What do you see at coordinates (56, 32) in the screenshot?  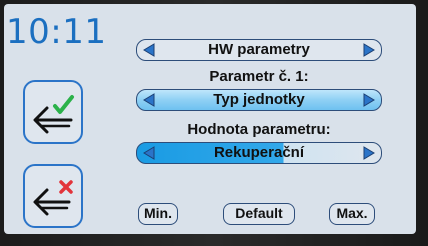 I see `clock: 10:11` at bounding box center [56, 32].